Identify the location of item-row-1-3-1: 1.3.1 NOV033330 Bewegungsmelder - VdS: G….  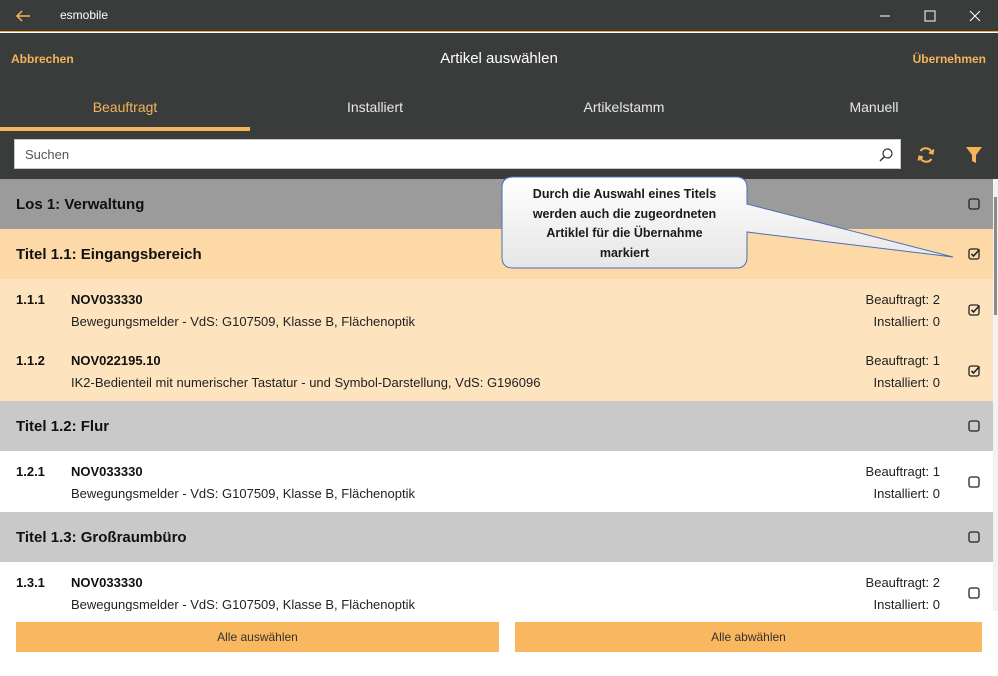
(496, 586).